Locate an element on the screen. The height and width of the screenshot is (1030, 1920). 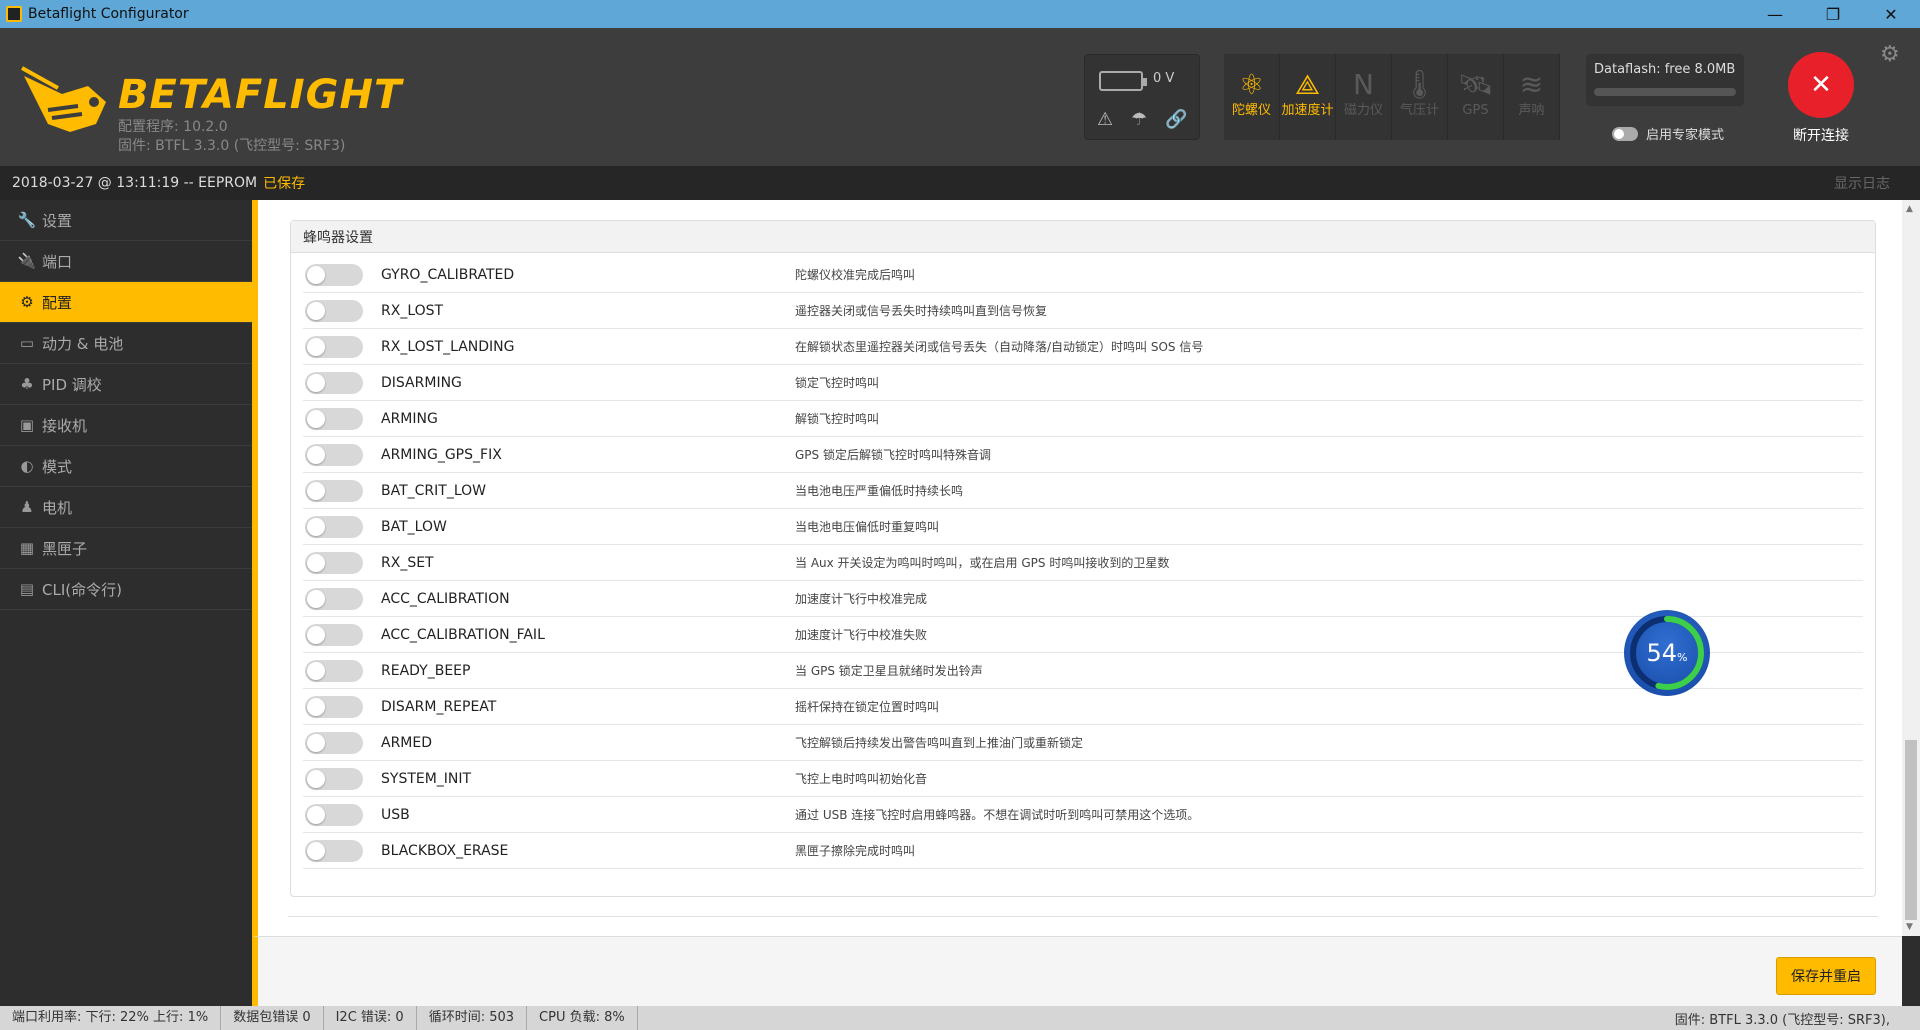
wrench-icon: 🔧 is located at coordinates (27, 220).